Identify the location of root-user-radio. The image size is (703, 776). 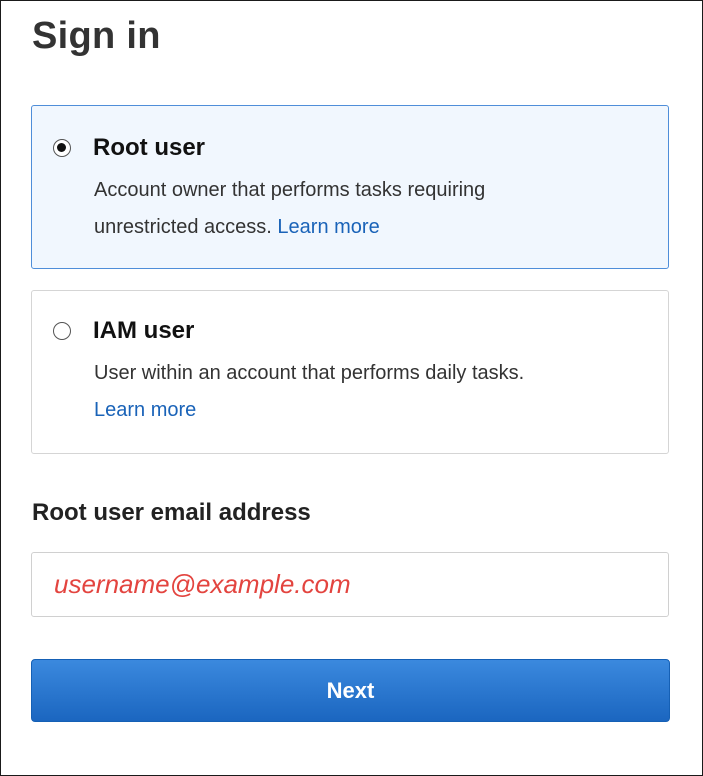
(62, 148).